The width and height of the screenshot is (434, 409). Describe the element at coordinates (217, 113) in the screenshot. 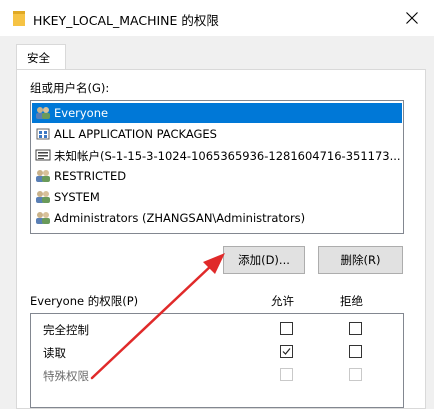

I see `user-item-everyone: Everyone` at that location.